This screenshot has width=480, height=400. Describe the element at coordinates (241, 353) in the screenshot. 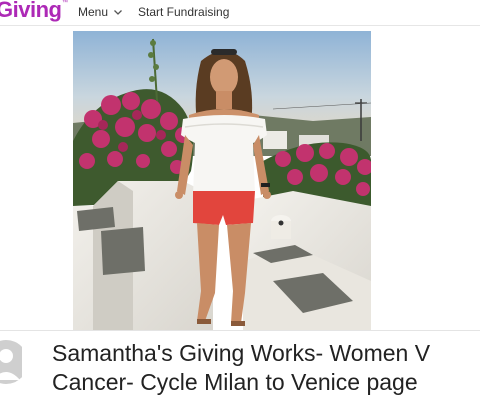

I see `page-title-line-1: Samantha's Giving Works- Women V` at that location.